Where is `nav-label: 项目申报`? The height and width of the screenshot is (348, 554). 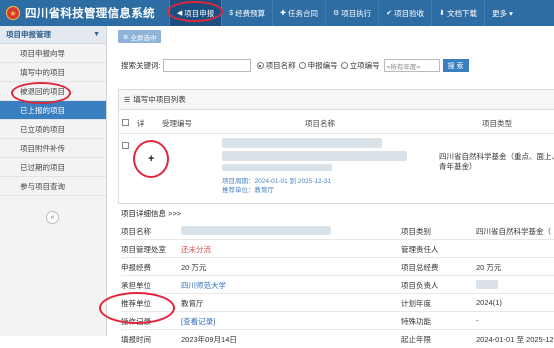
nav-label: 项目申报 is located at coordinates (199, 13).